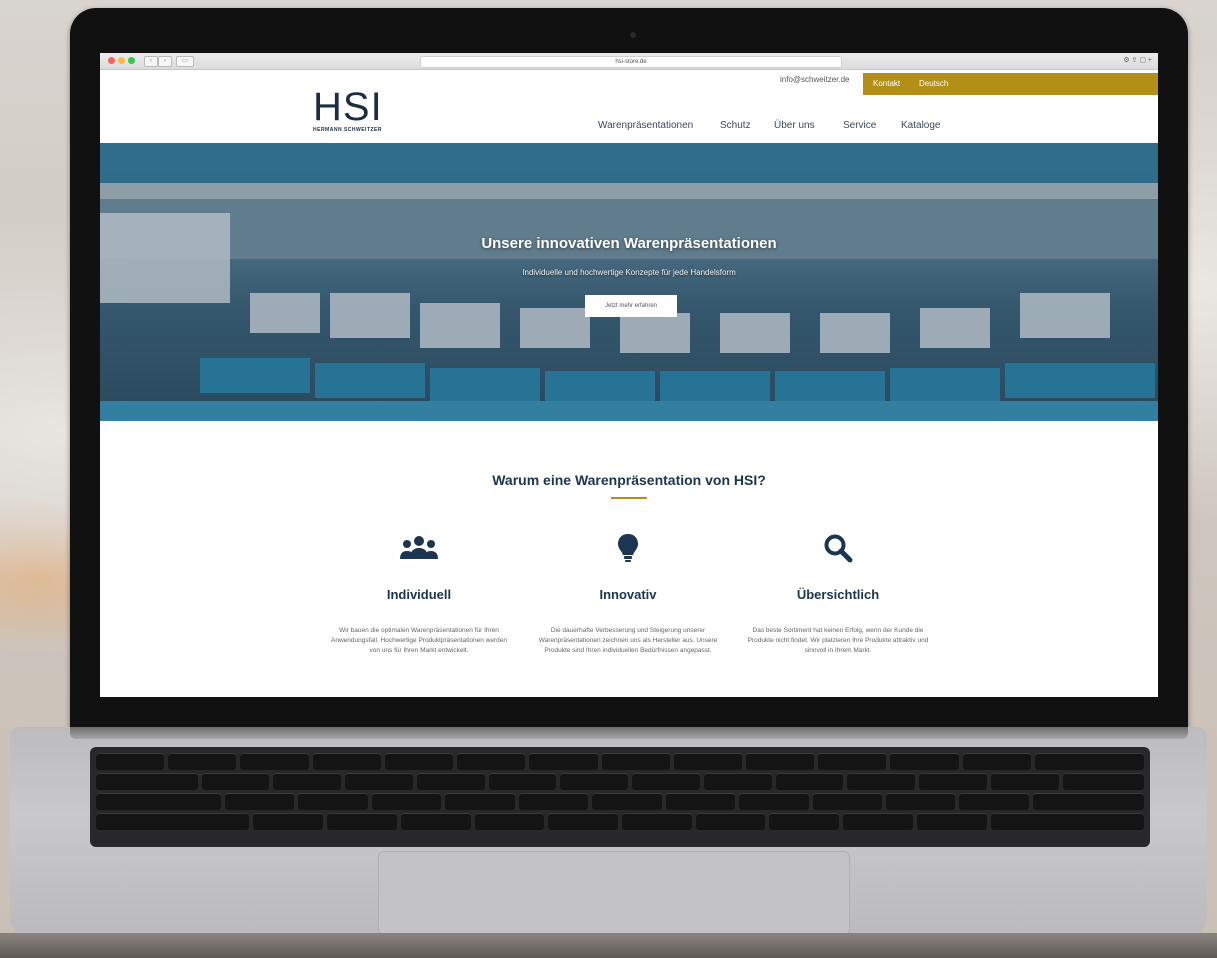  I want to click on nav-item-ueber-uns: Über uns, so click(794, 125).